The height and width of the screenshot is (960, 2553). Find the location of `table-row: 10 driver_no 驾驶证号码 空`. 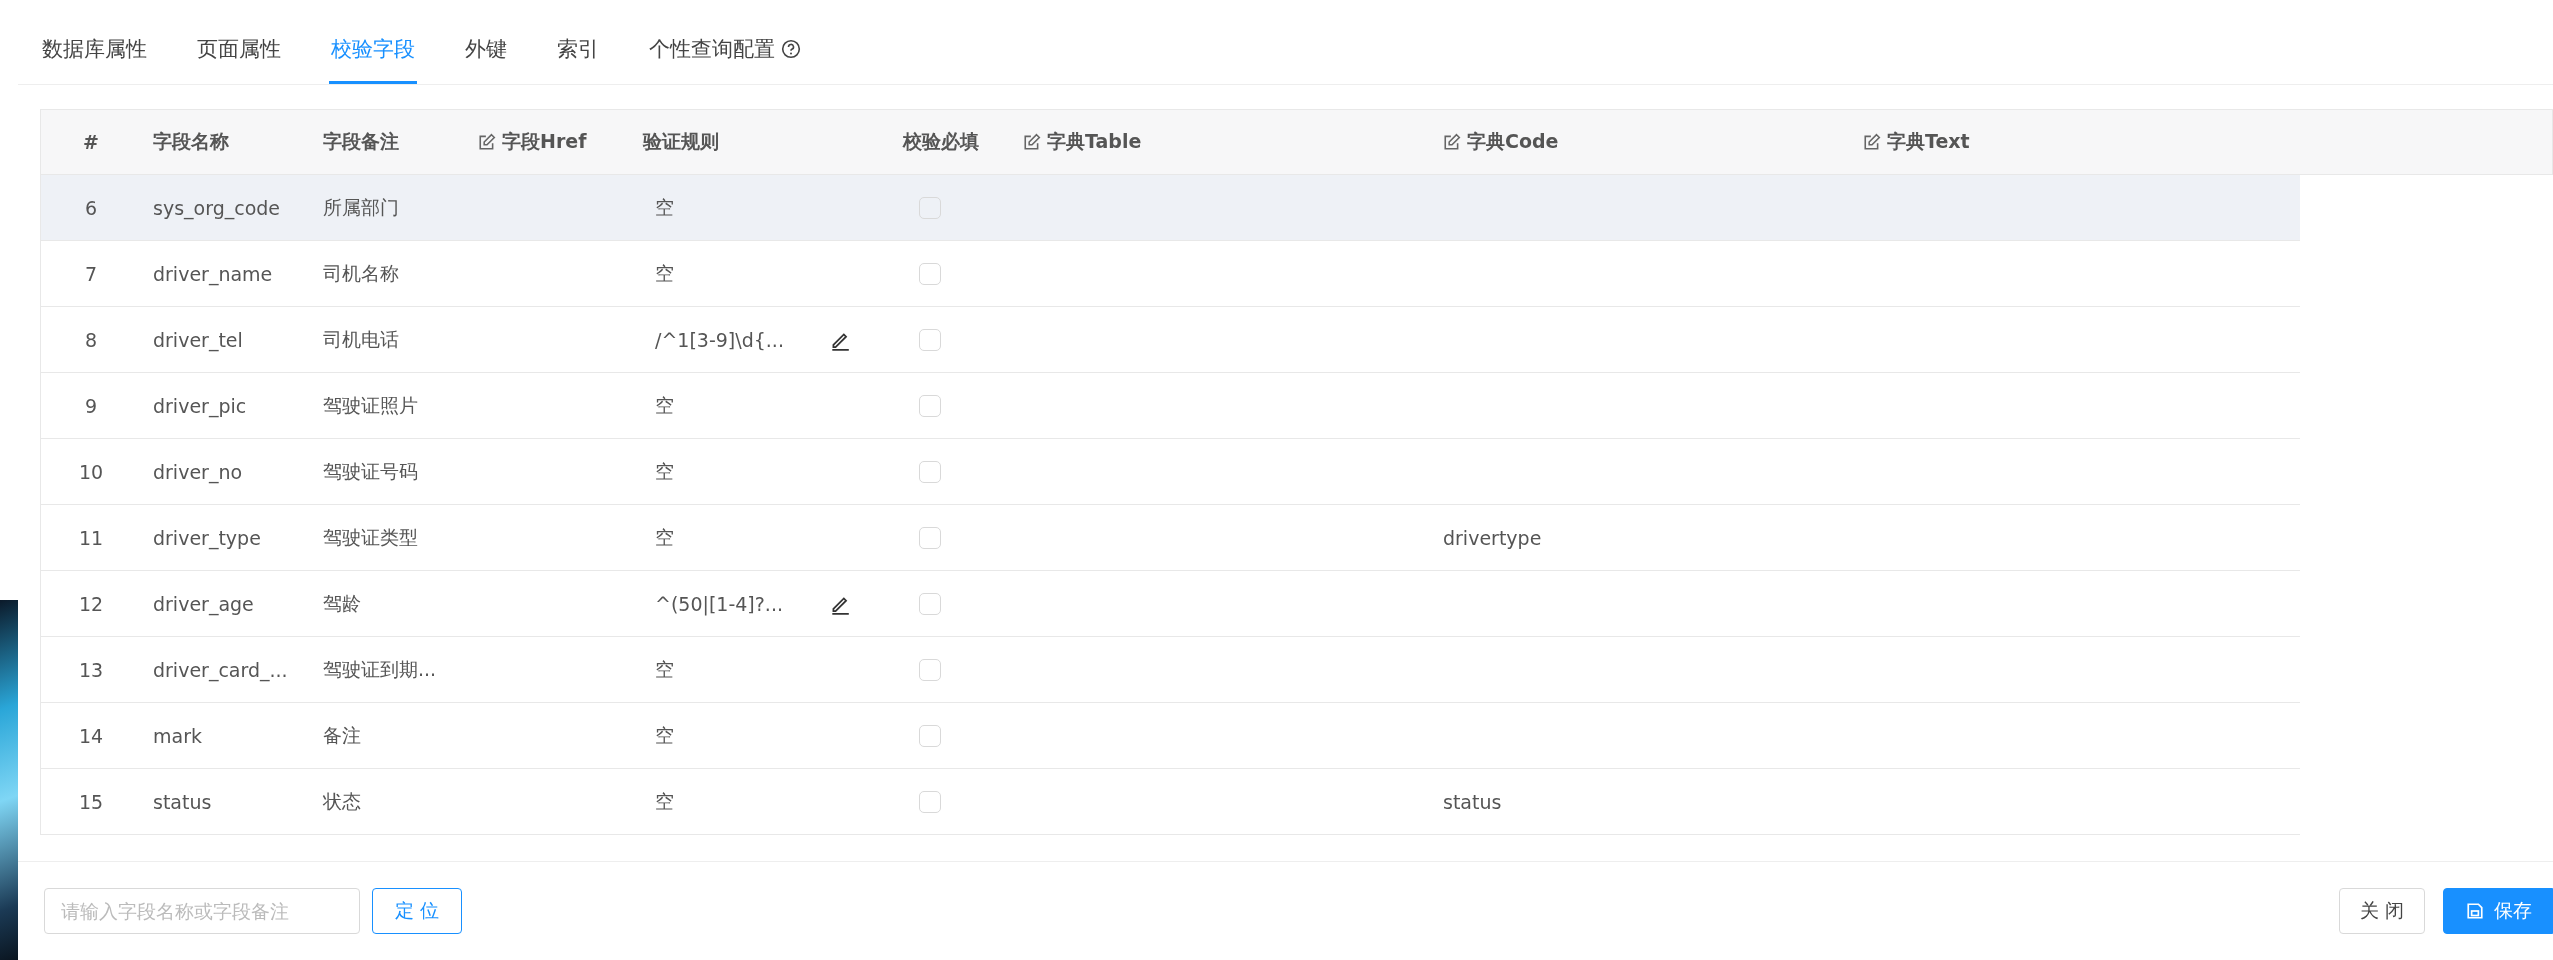

table-row: 10 driver_no 驾驶证号码 空 is located at coordinates (1170, 472).